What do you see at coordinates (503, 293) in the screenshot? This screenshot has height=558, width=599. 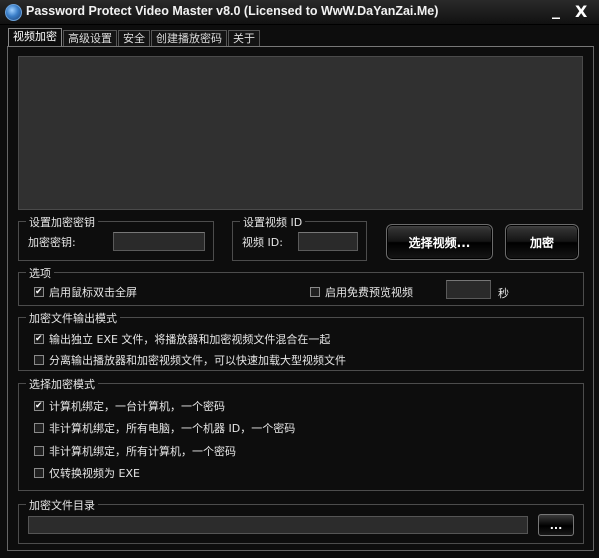 I see `seconds-unit-label: 秒` at bounding box center [503, 293].